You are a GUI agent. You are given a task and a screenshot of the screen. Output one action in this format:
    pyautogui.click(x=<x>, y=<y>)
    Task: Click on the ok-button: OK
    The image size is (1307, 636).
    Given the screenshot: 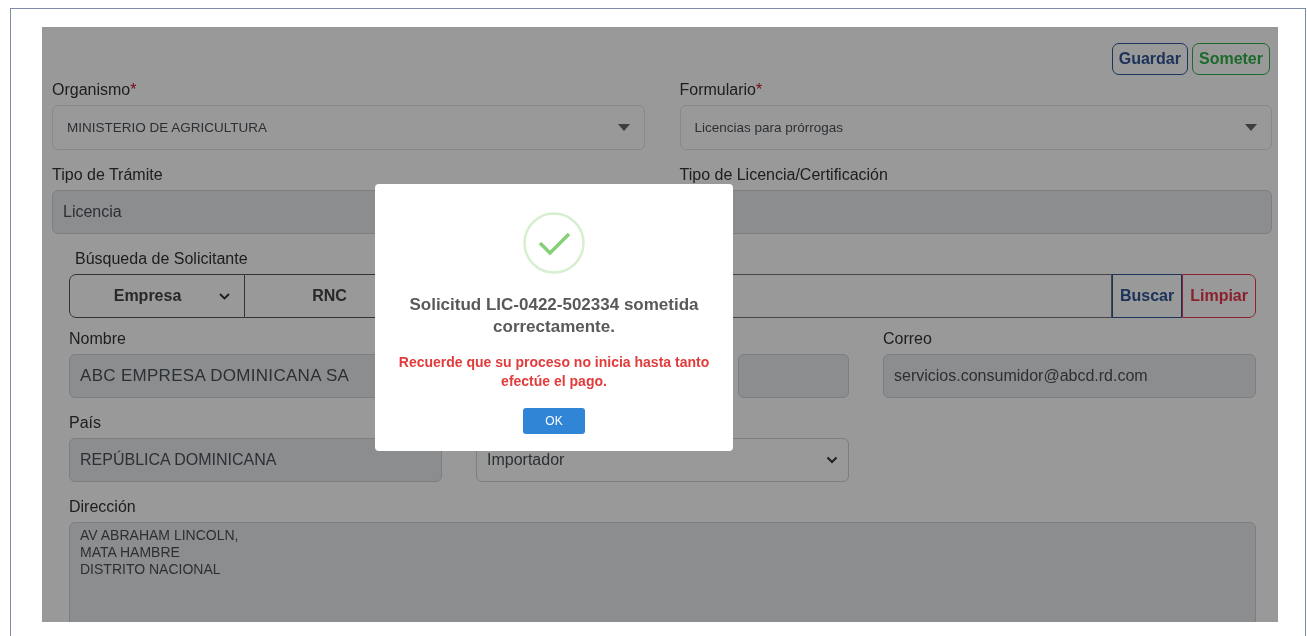 What is the action you would take?
    pyautogui.click(x=554, y=421)
    